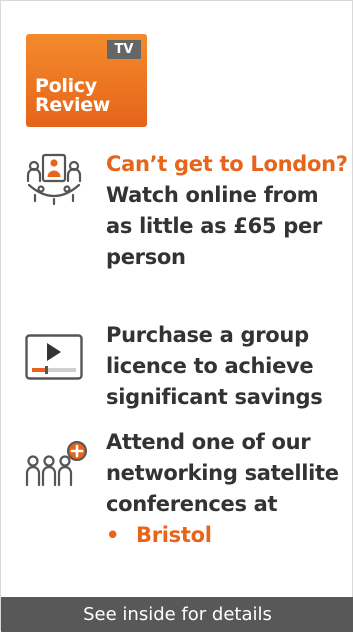  What do you see at coordinates (192, 504) in the screenshot?
I see `feature-line: conferences at` at bounding box center [192, 504].